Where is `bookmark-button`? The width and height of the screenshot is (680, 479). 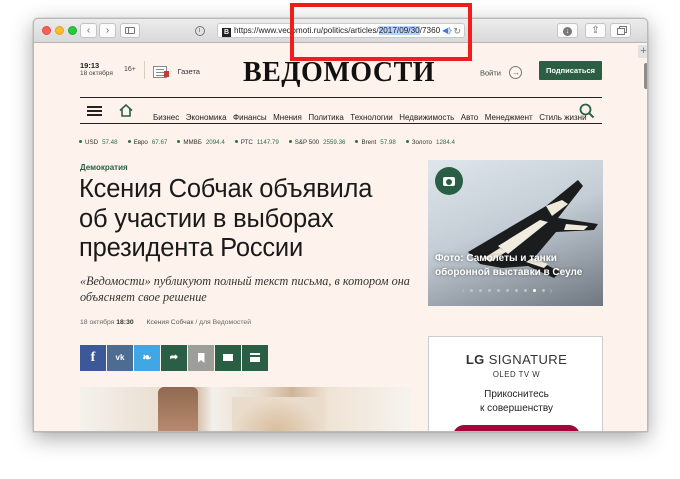
bookmark-button is located at coordinates (201, 358).